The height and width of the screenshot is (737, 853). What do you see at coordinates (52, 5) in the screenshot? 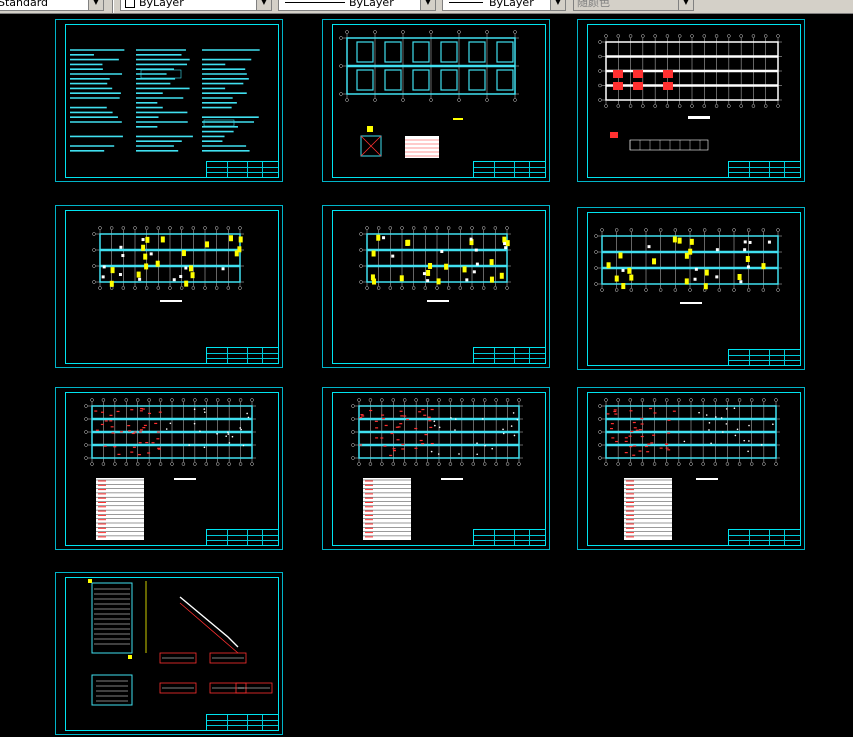
I see `text-style-dropdown: Standard ▼` at bounding box center [52, 5].